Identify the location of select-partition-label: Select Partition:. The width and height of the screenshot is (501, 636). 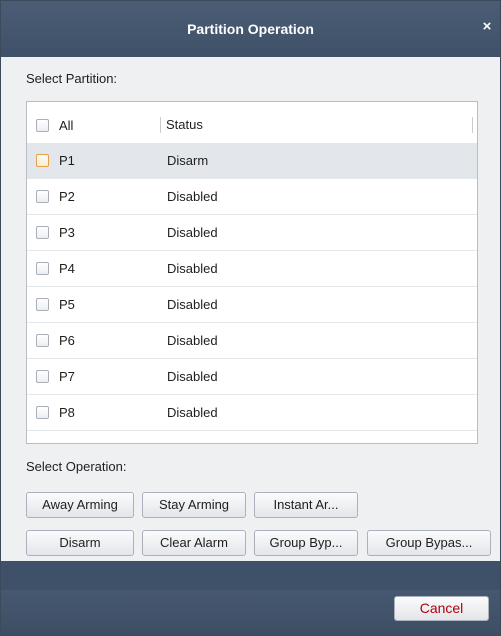
(72, 78).